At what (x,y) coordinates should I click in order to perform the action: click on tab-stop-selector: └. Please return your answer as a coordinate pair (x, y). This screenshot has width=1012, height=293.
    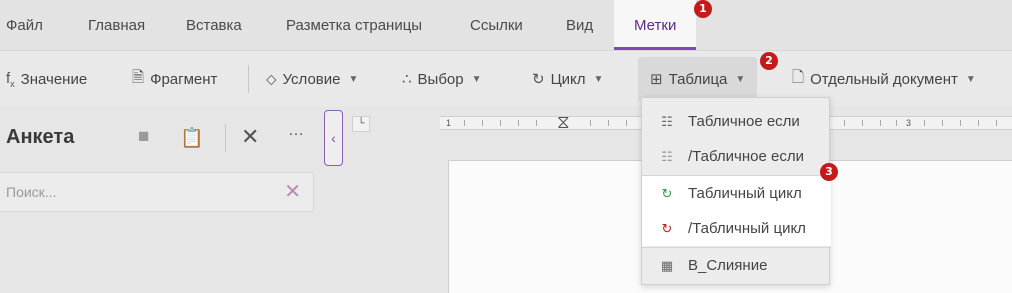
    Looking at the image, I should click on (361, 124).